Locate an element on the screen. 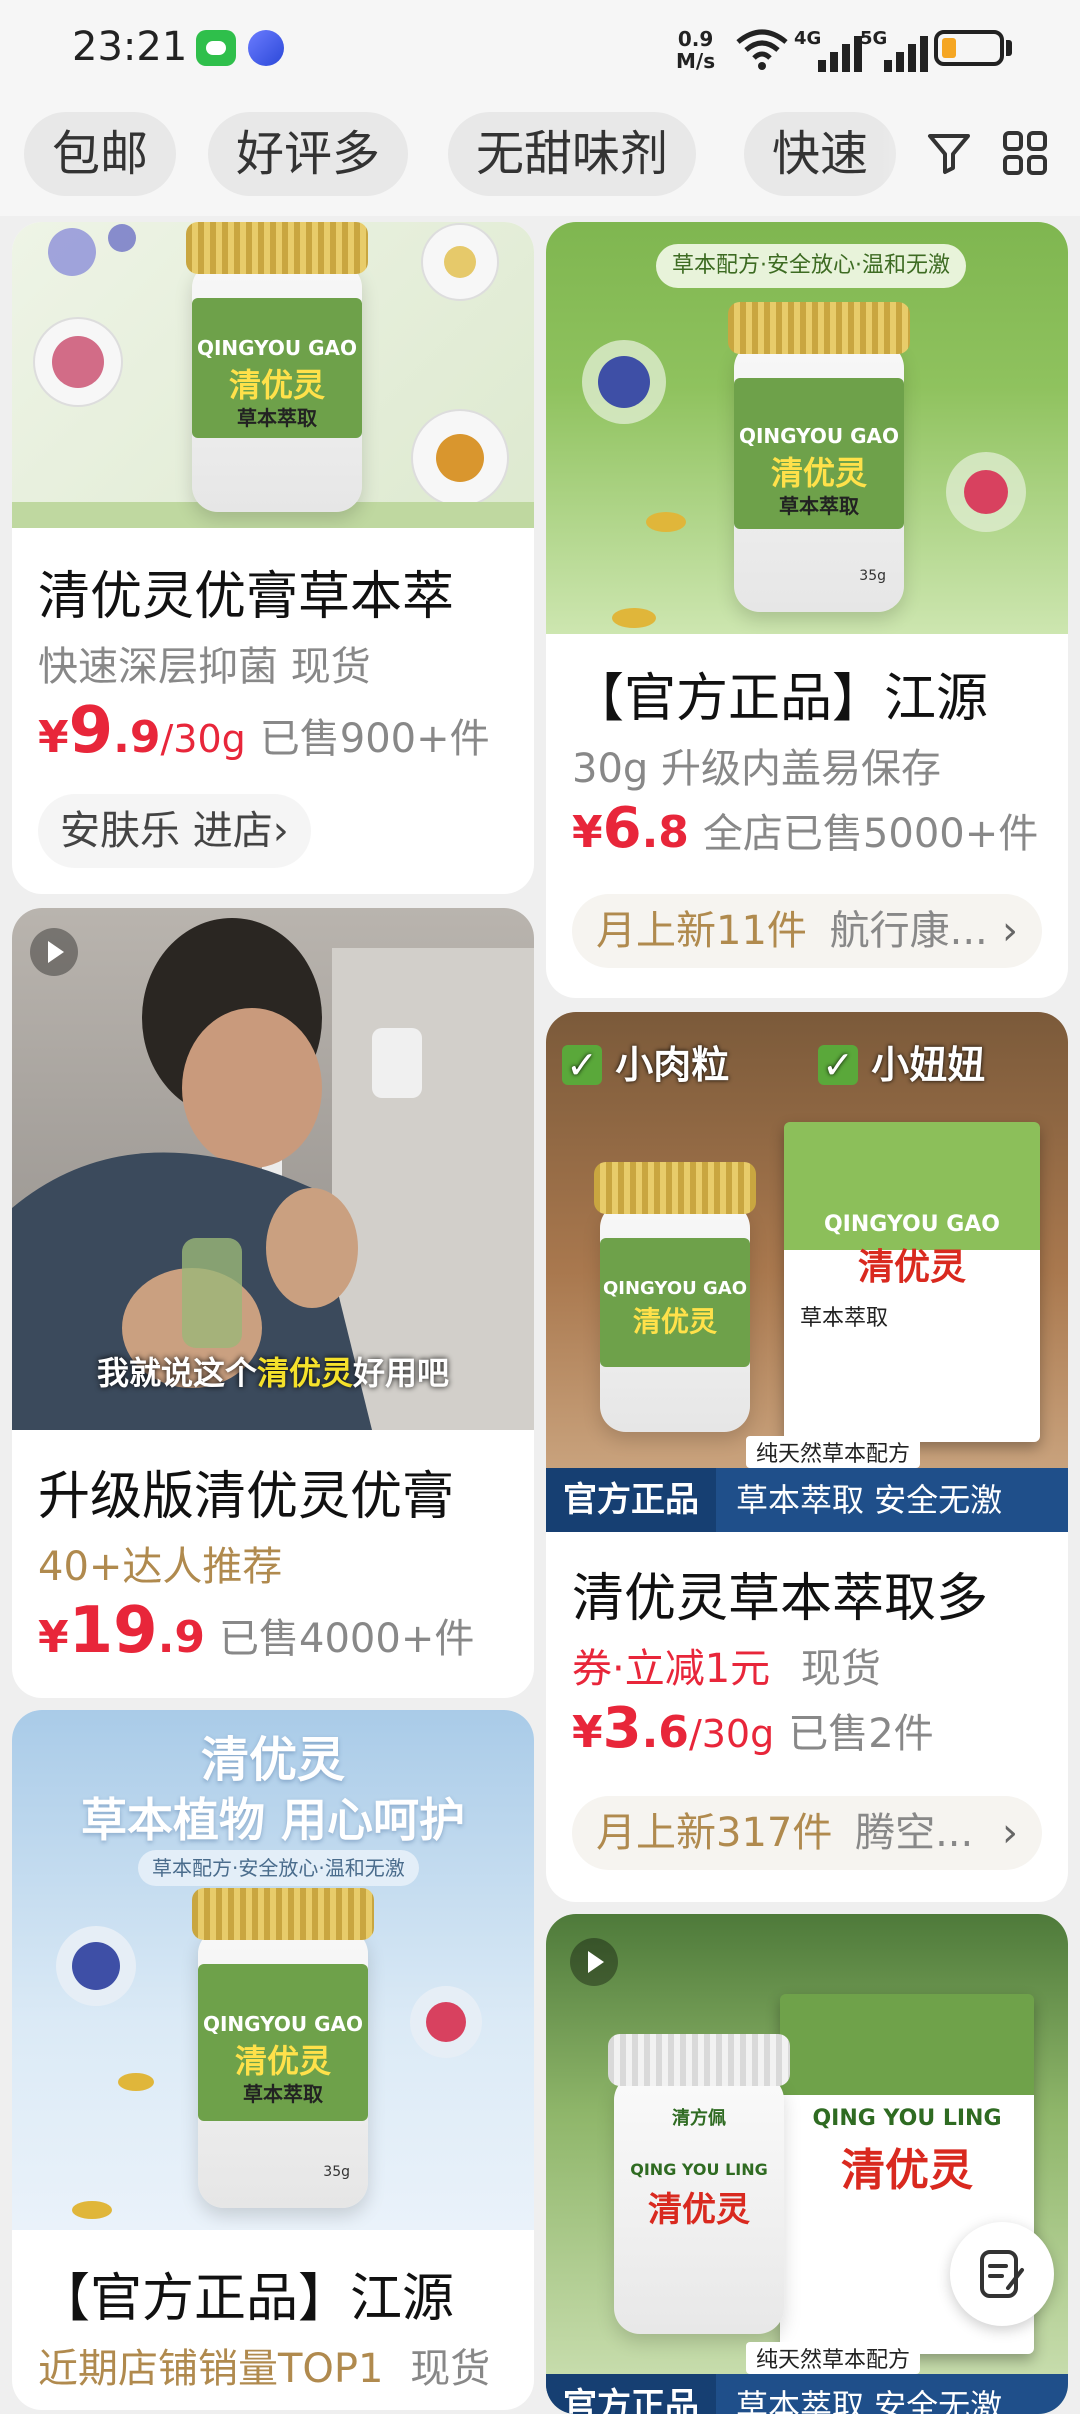 This screenshot has width=1080, height=2414. network-speed-unit: M/s is located at coordinates (696, 61).